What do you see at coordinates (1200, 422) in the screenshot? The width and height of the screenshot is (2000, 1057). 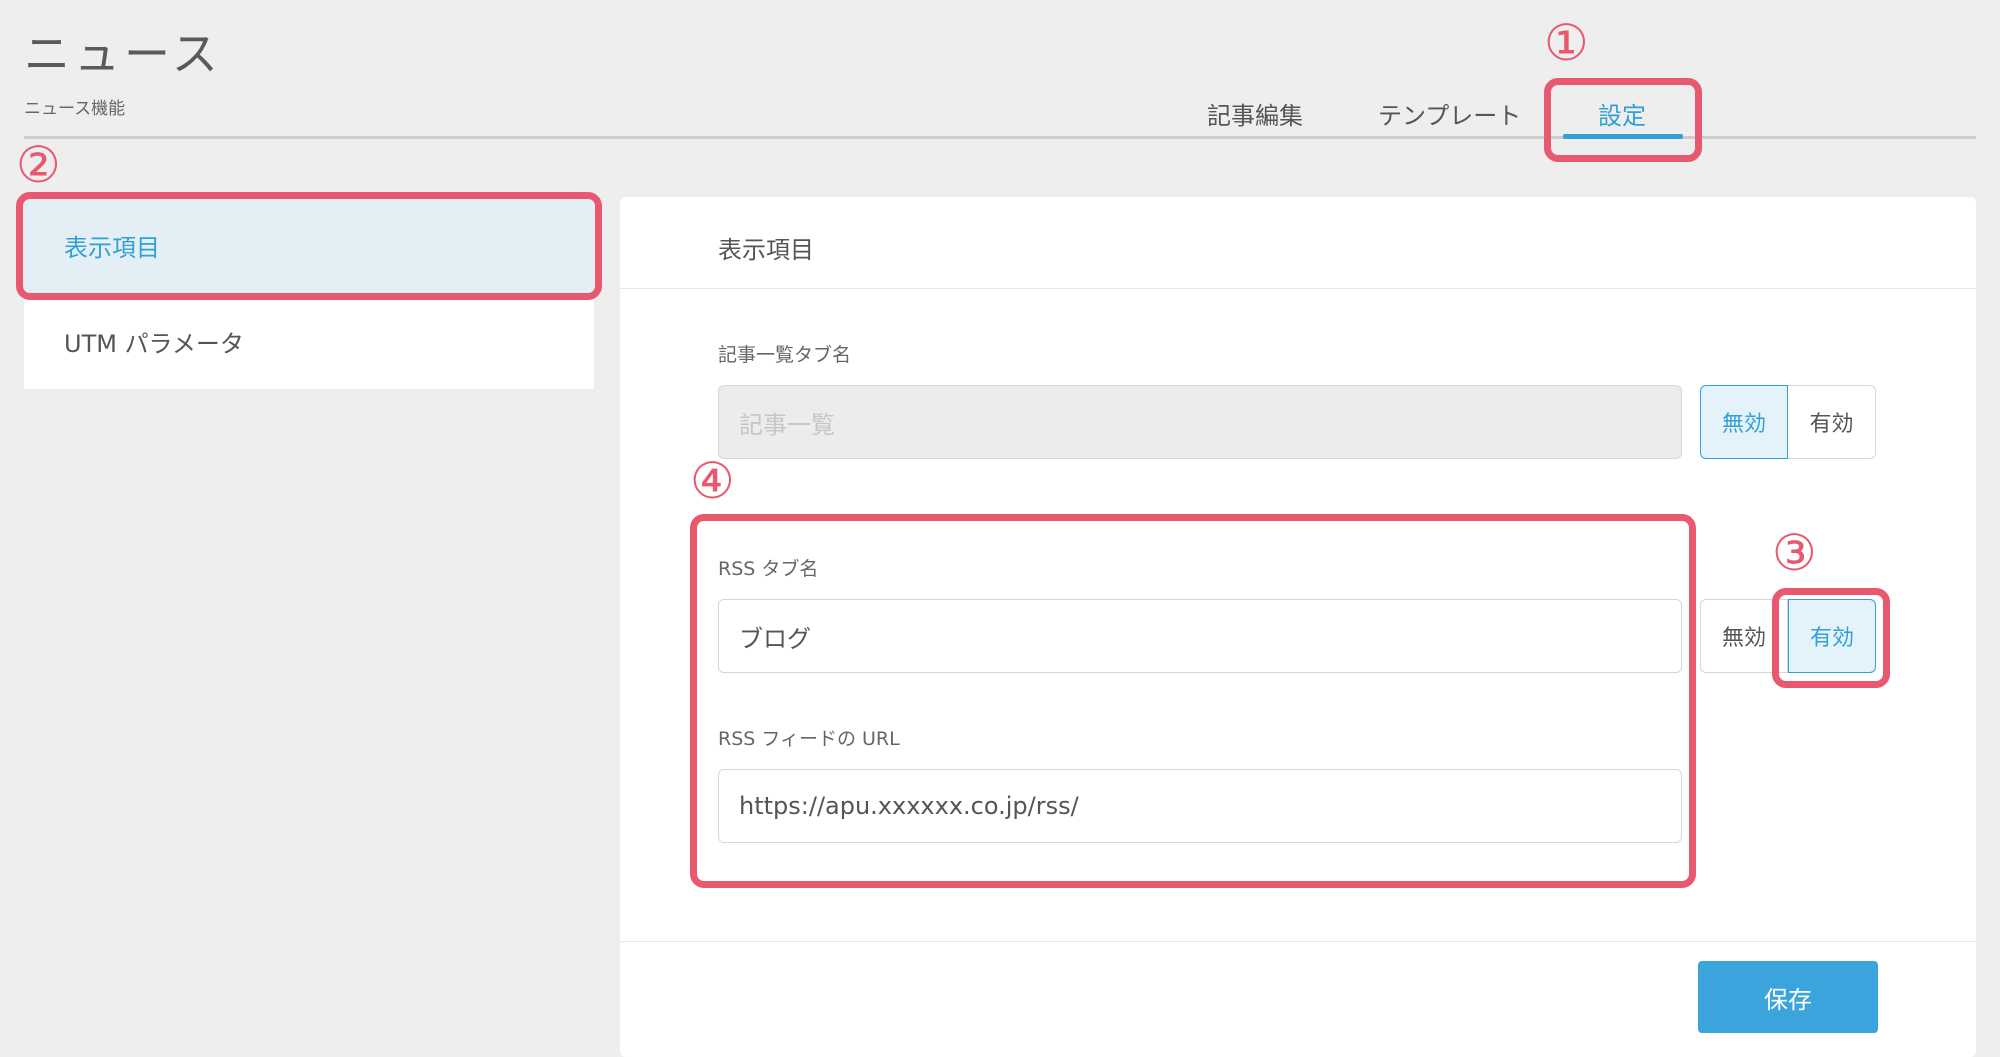 I see `article-list-tab-name-input: 記事一覧` at bounding box center [1200, 422].